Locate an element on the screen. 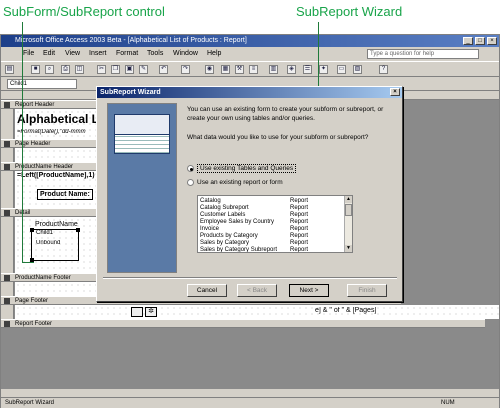  menu-file: File is located at coordinates (28, 54).